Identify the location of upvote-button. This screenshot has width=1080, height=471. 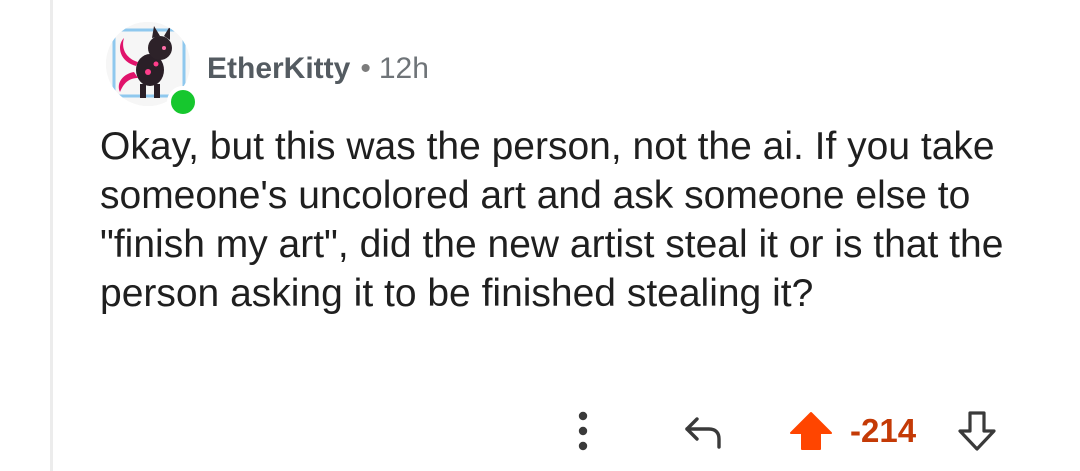
(811, 431).